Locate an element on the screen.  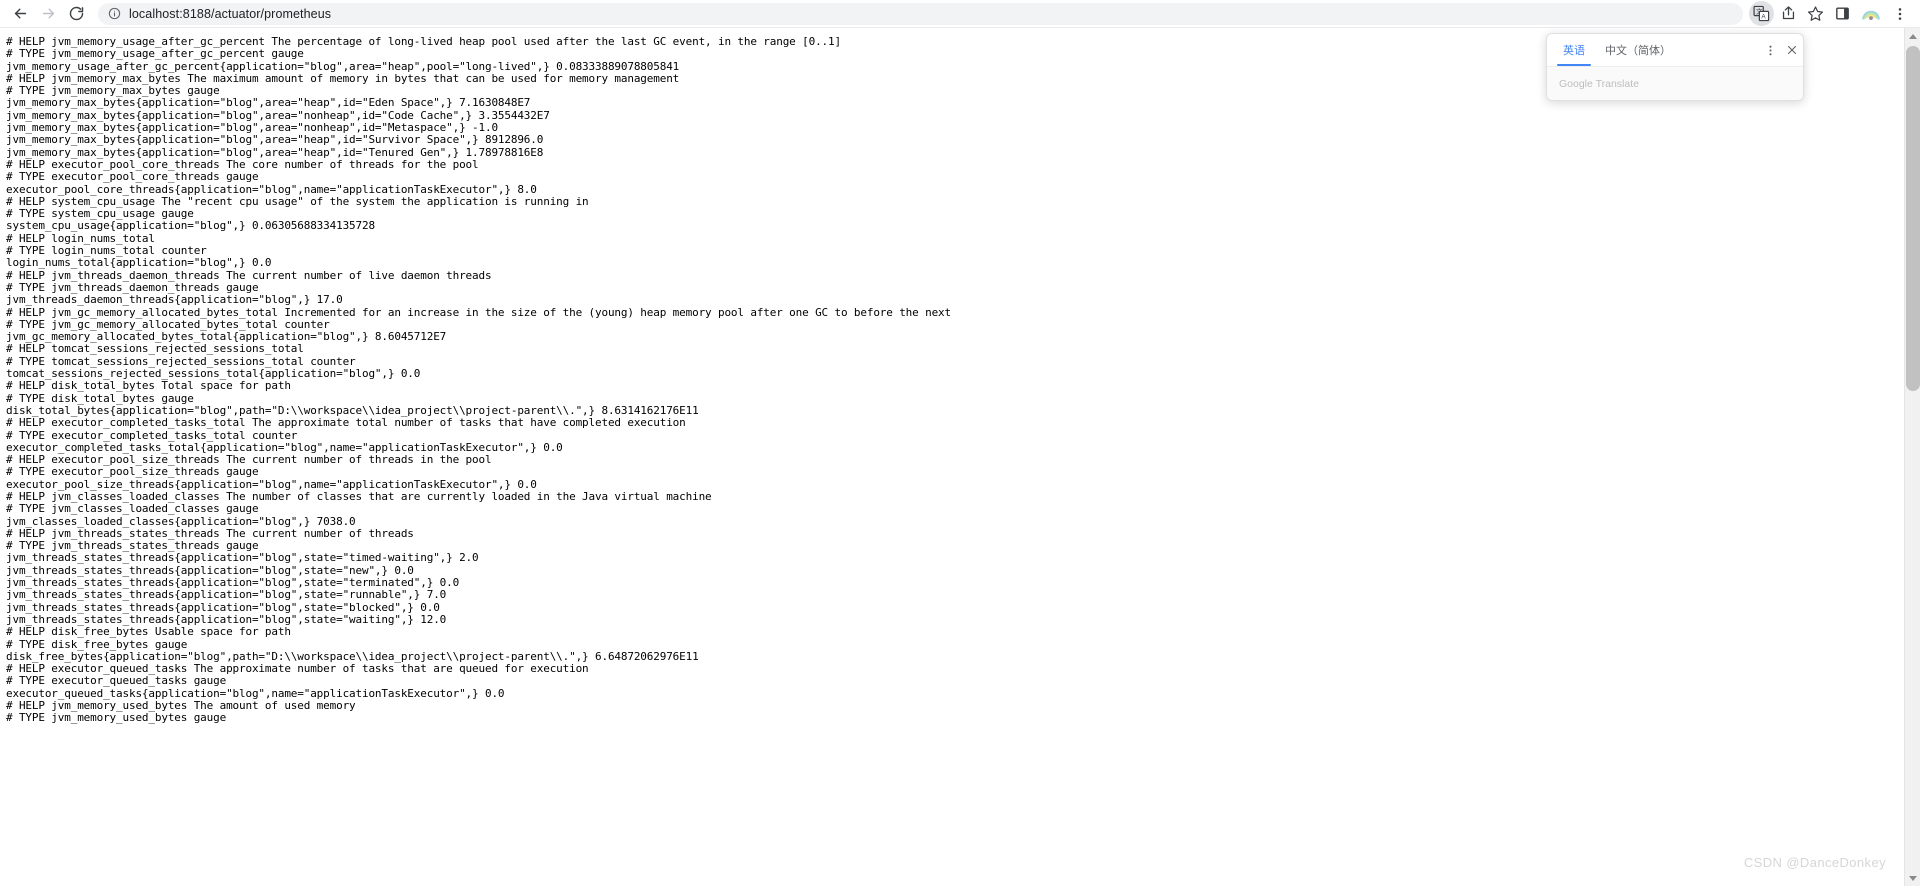
address-bar: localhost:8188/actuator/prometheus is located at coordinates (920, 13).